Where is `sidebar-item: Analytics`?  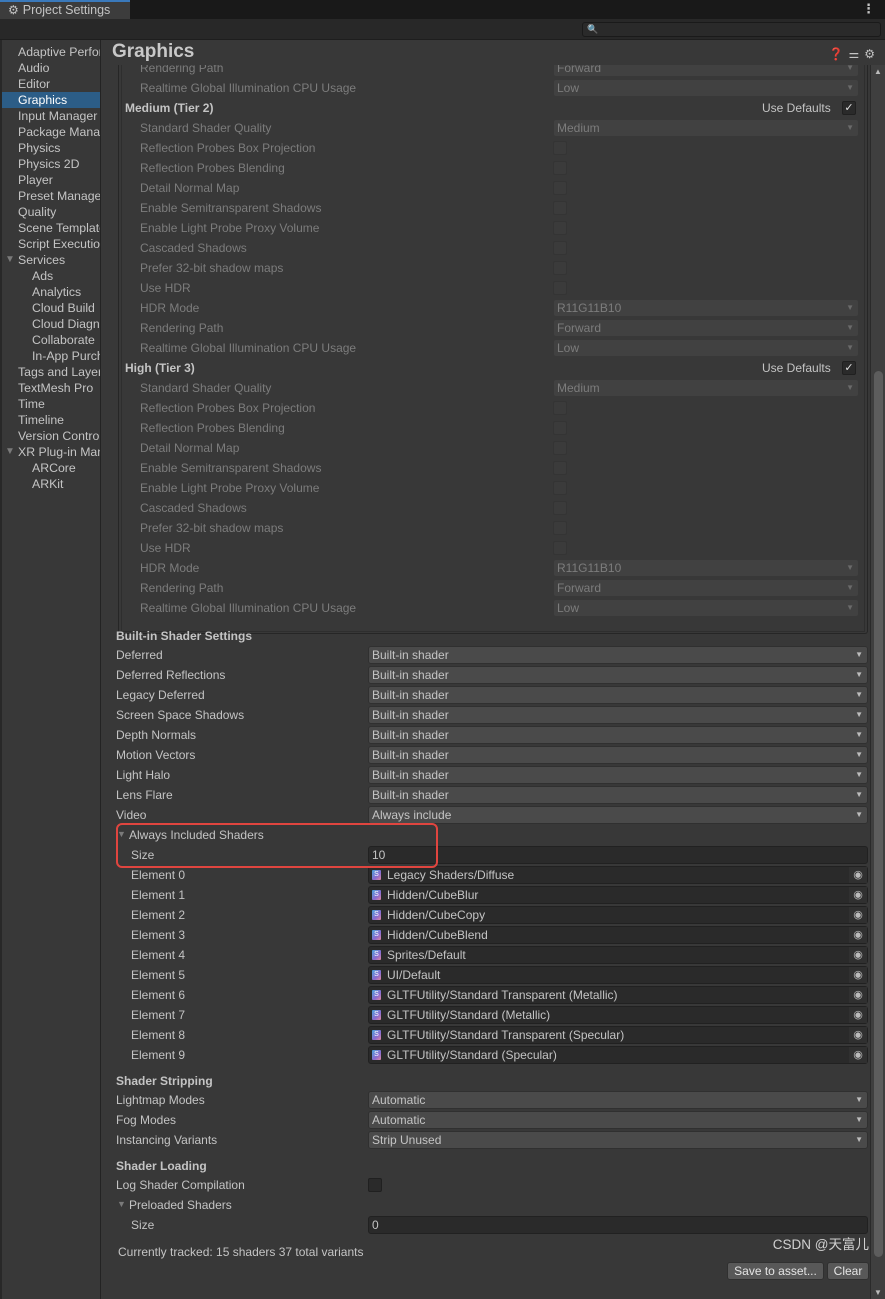
sidebar-item: Analytics is located at coordinates (51, 292).